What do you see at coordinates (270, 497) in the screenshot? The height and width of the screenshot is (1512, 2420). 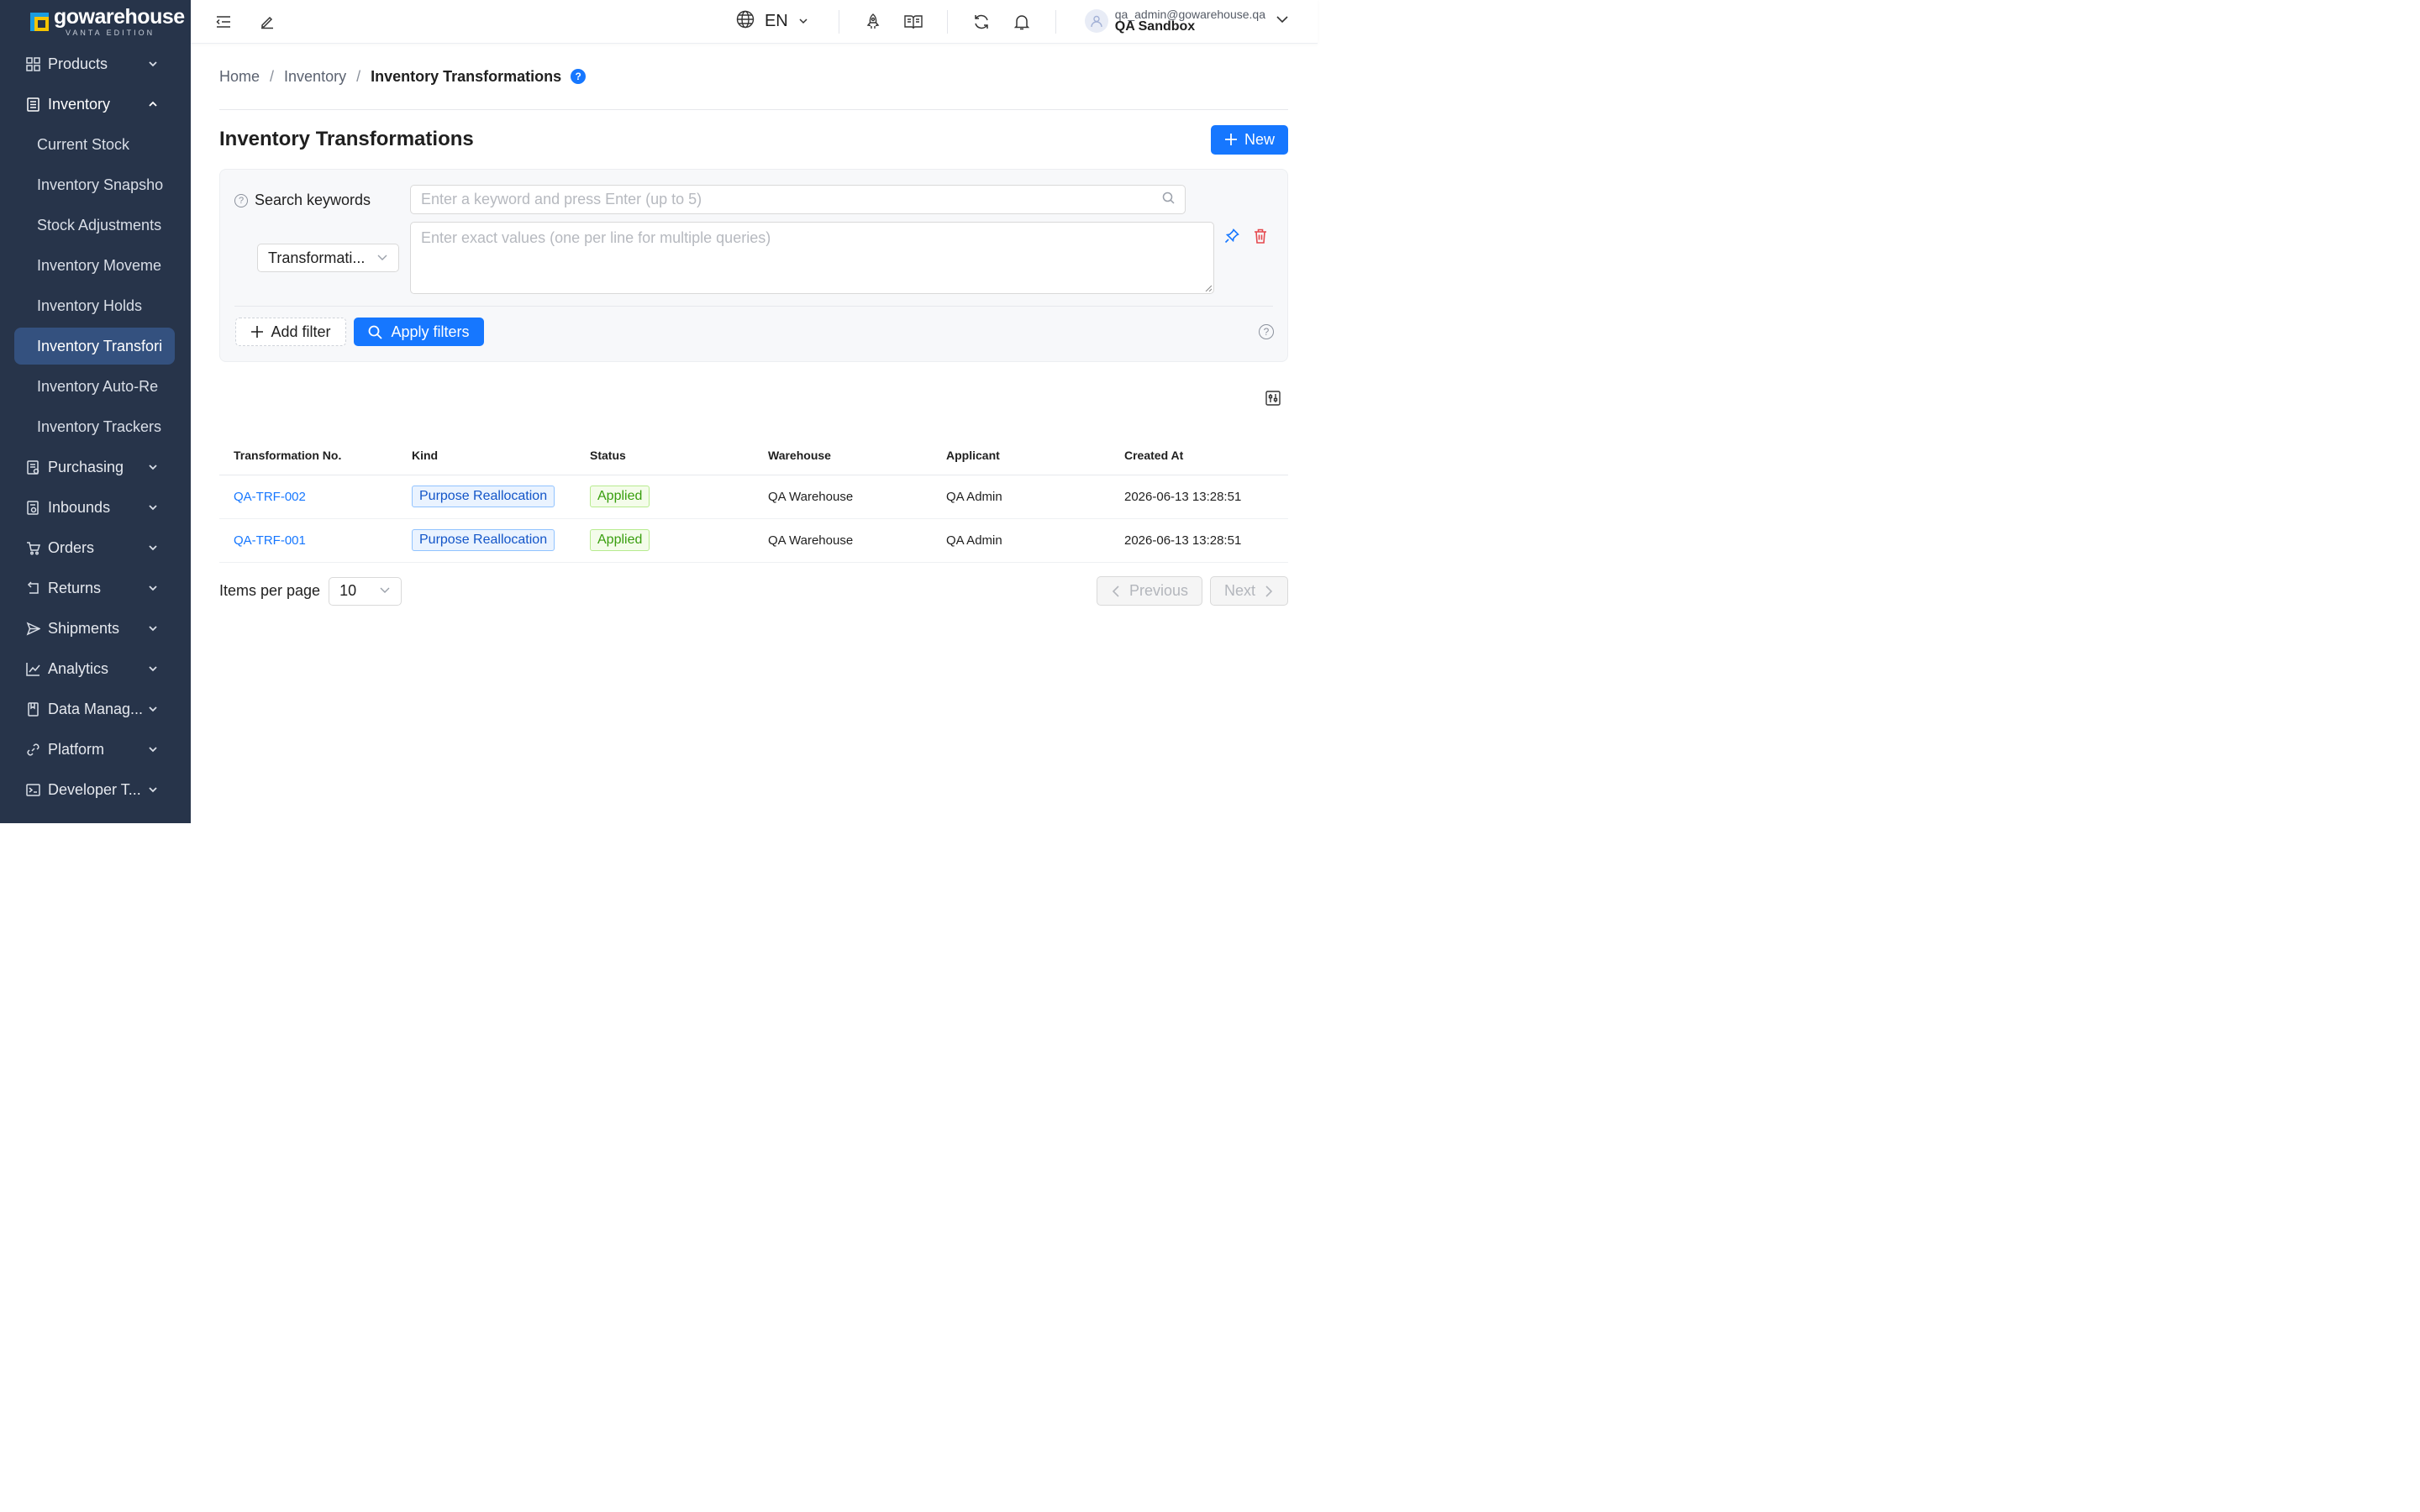 I see `transformation-no-link: QA-TRF-002` at bounding box center [270, 497].